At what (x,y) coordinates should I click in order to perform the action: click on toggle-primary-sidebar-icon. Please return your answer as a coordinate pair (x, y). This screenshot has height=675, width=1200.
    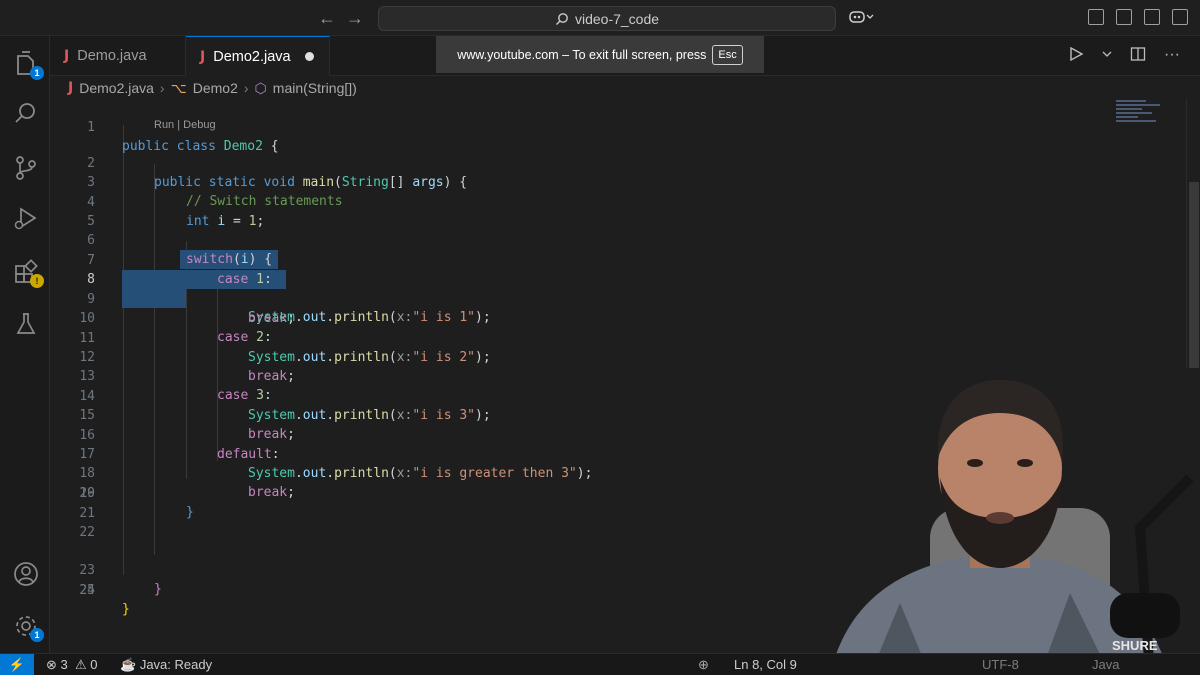
    Looking at the image, I should click on (1124, 17).